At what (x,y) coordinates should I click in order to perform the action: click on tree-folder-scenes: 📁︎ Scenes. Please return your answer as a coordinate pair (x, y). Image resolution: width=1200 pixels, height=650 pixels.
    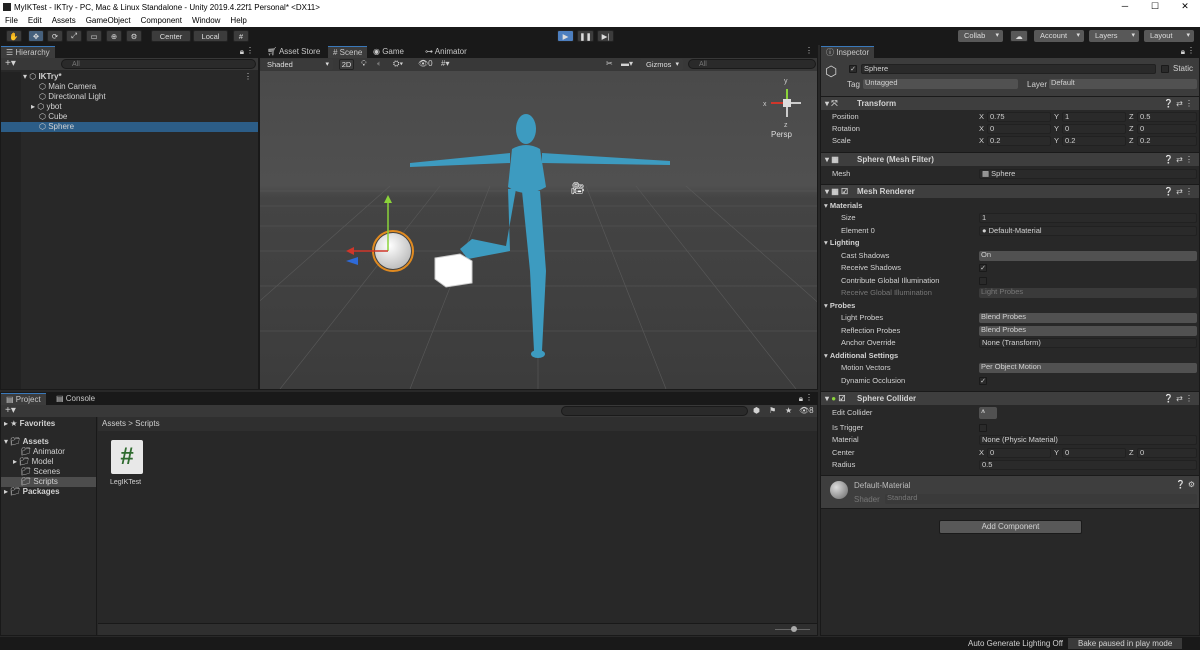
    Looking at the image, I should click on (48, 472).